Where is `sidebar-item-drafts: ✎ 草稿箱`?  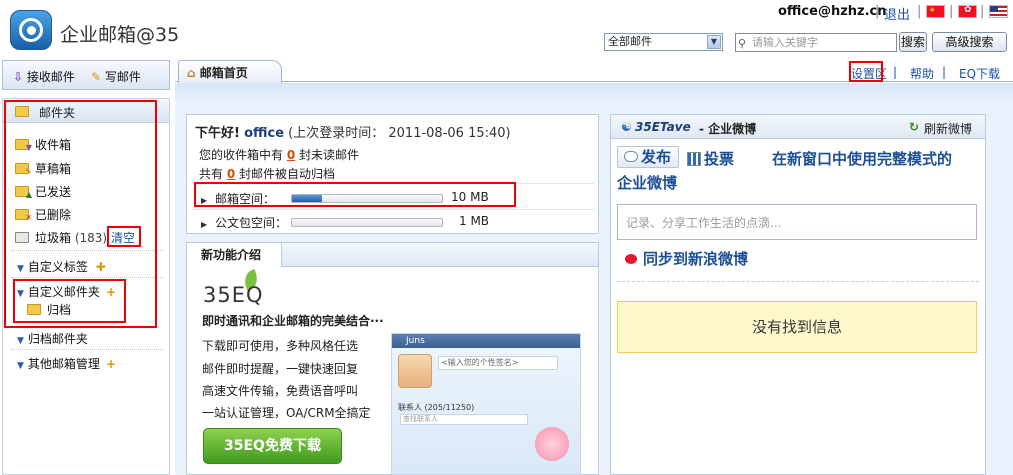
sidebar-item-drafts: ✎ 草稿箱 is located at coordinates (43, 168).